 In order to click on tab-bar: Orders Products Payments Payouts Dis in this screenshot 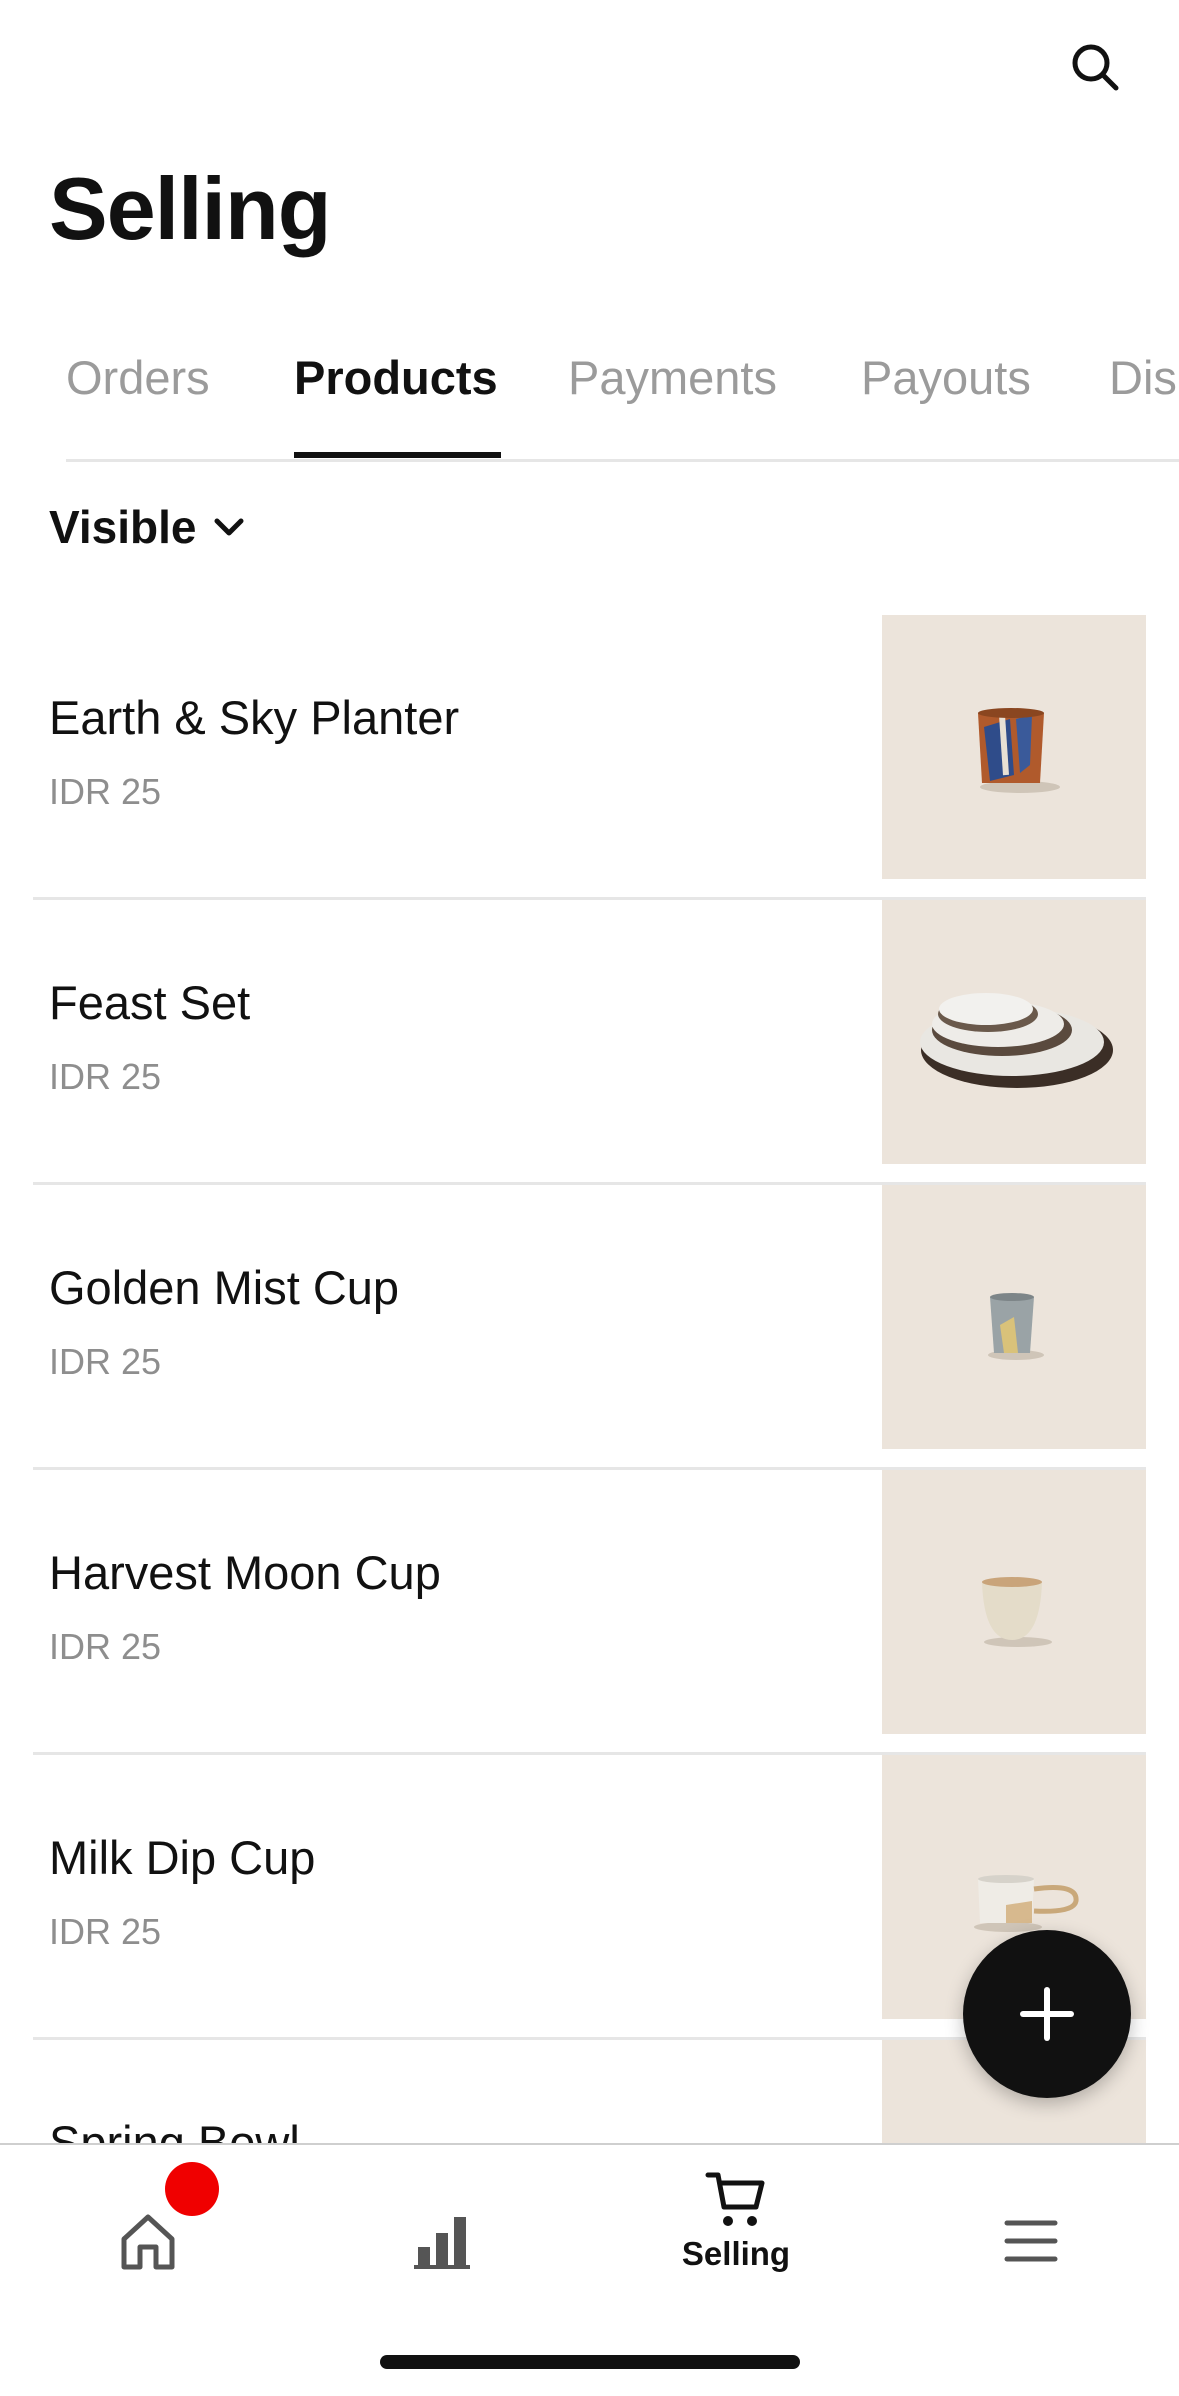, I will do `click(622, 400)`.